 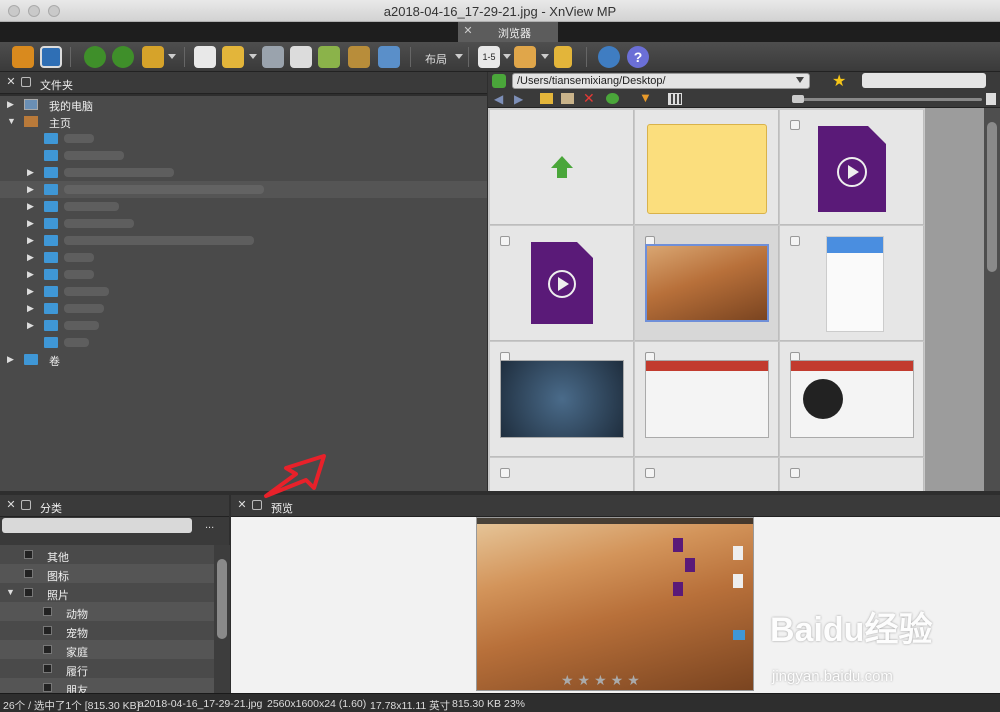 What do you see at coordinates (107, 685) in the screenshot?
I see `category-item: 朋友` at bounding box center [107, 685].